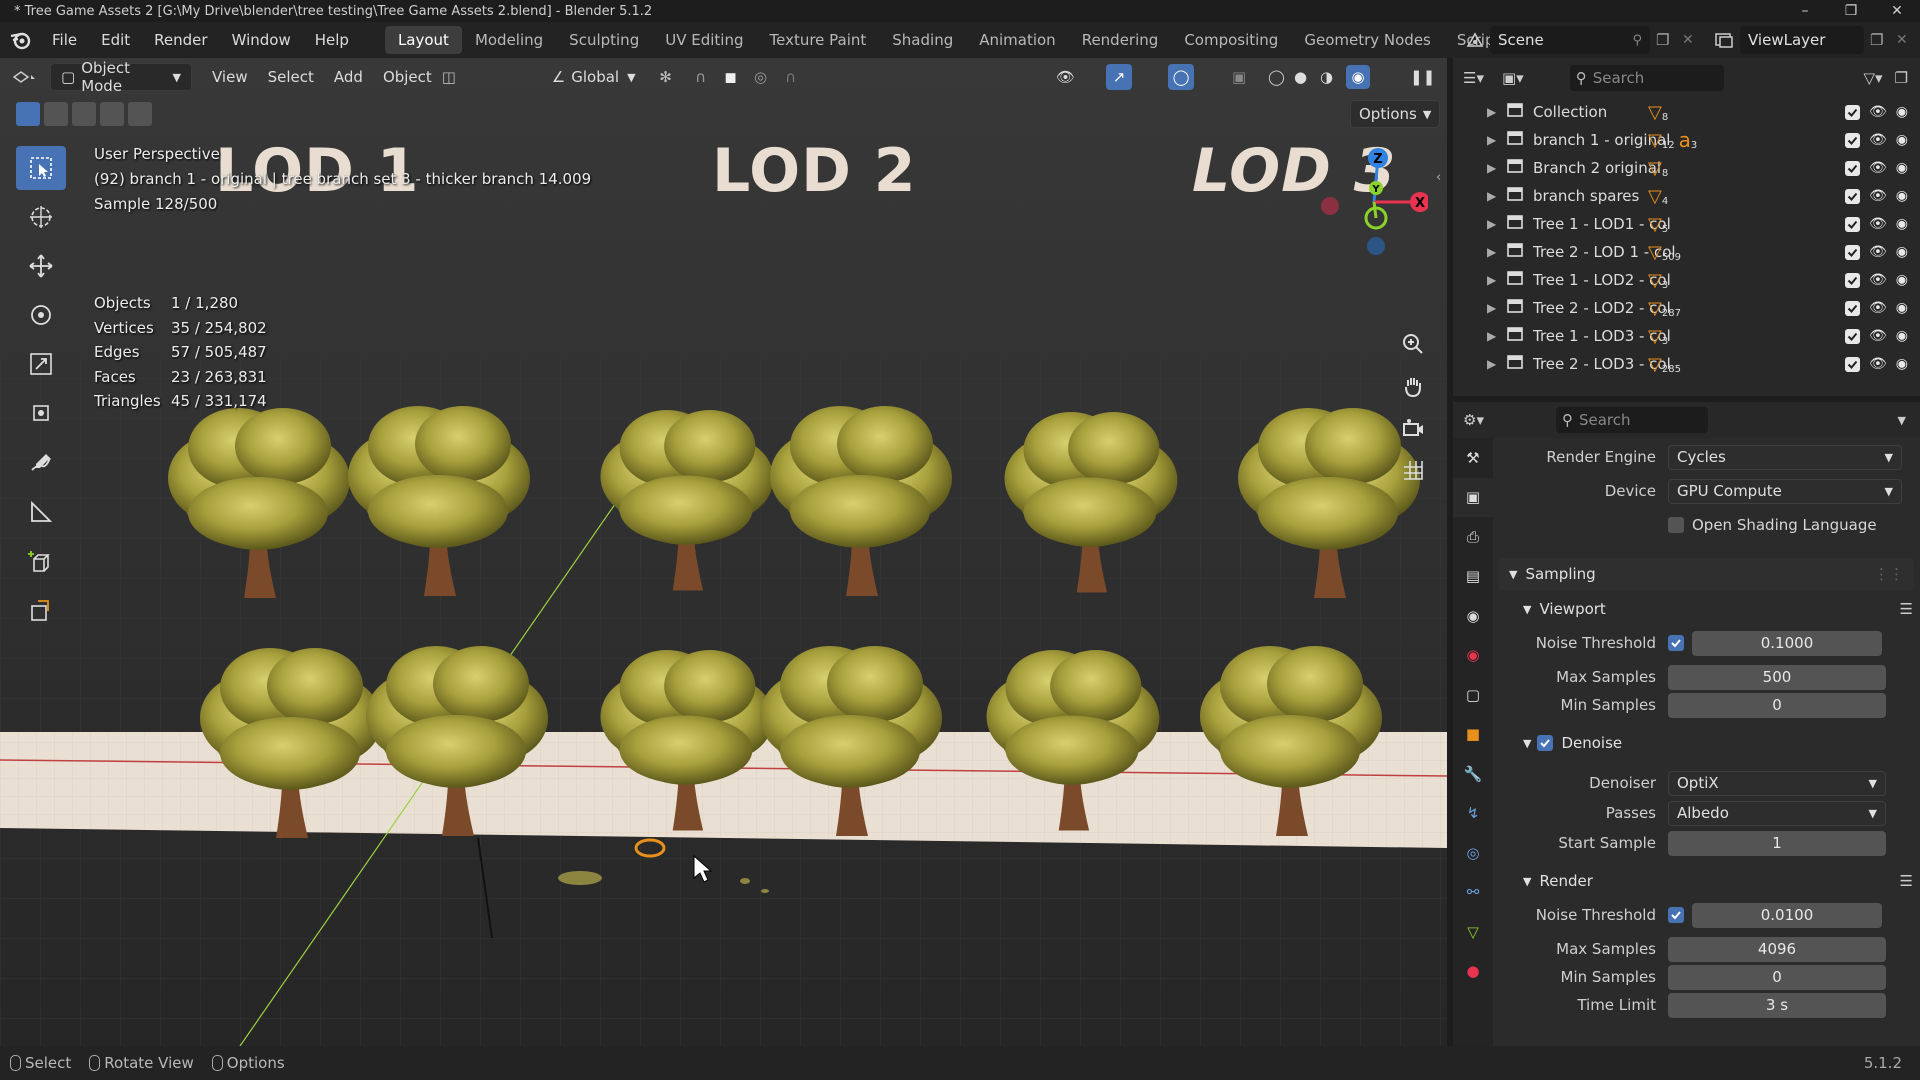 This screenshot has width=1920, height=1080. Describe the element at coordinates (261, 40) in the screenshot. I see `menu-window: Window` at that location.